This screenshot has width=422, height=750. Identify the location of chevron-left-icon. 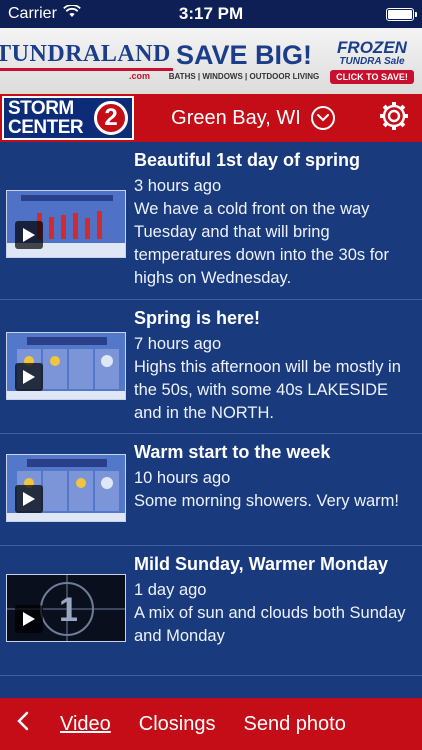
(23, 724).